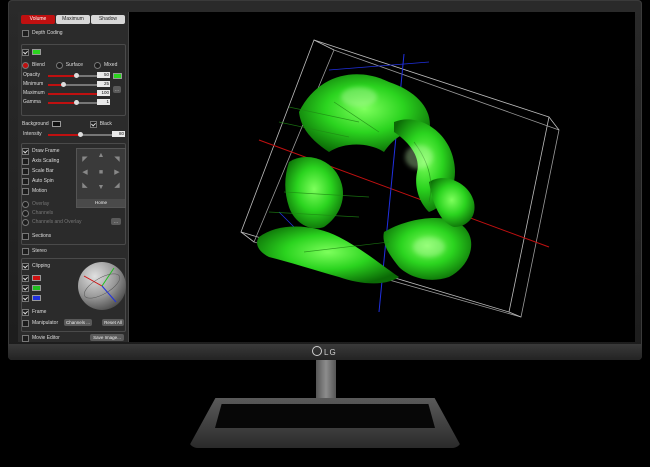 The height and width of the screenshot is (467, 650). I want to click on axis-scaling-row: Axis Scaling, so click(40, 161).